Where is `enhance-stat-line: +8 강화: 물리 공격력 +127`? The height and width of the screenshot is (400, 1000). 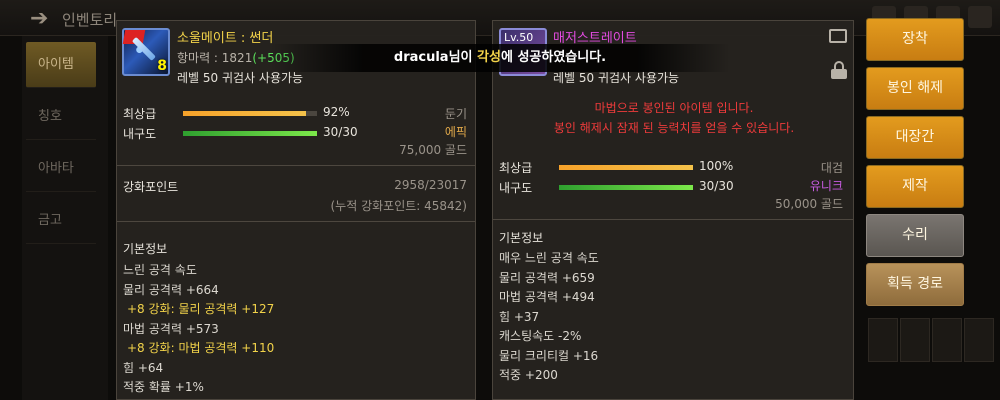 enhance-stat-line: +8 강화: 물리 공격력 +127 is located at coordinates (201, 309).